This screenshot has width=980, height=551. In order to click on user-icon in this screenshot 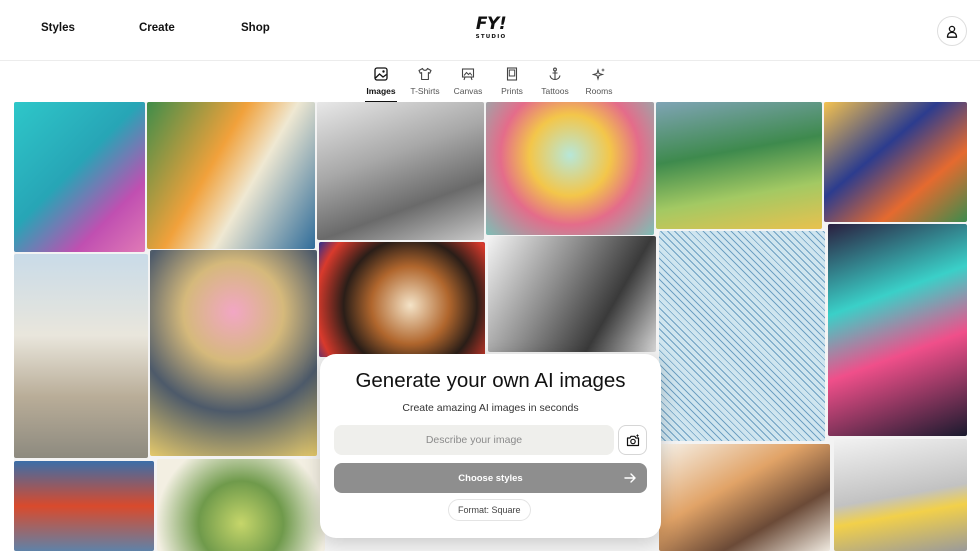, I will do `click(952, 31)`.